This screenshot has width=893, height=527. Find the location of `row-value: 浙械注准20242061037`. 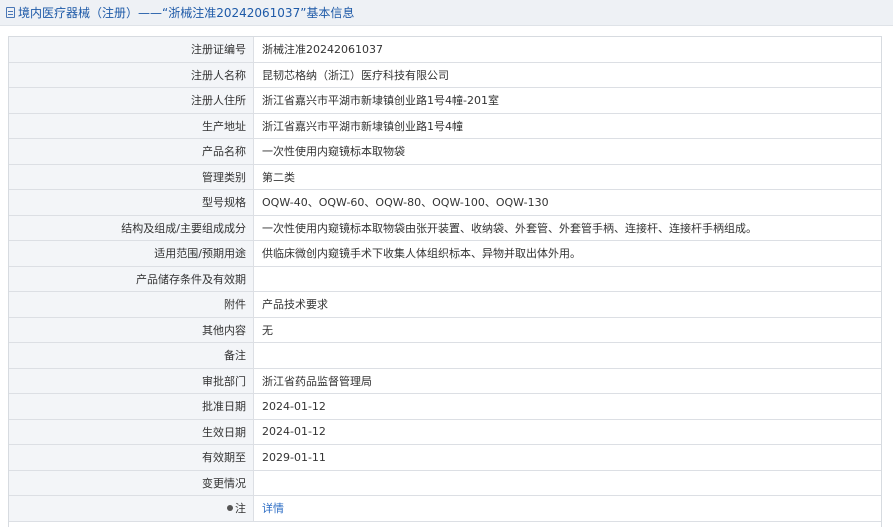

row-value: 浙械注准20242061037 is located at coordinates (567, 50).